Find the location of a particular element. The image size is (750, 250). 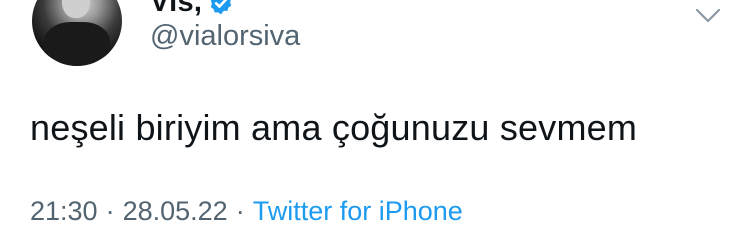

tweet-date: 28.05.22 is located at coordinates (175, 211).